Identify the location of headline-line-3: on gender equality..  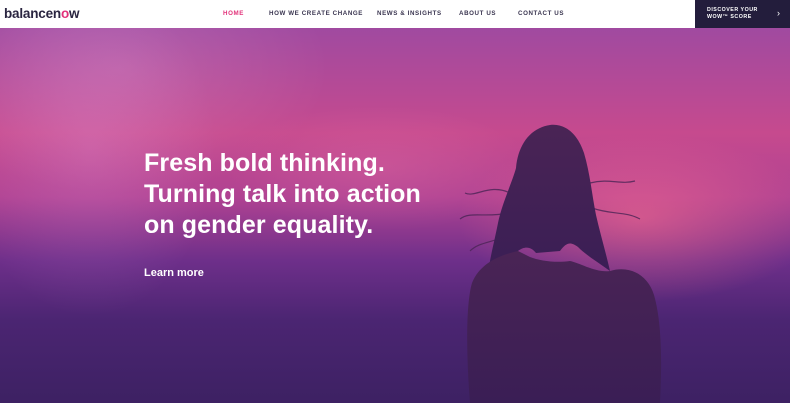
(259, 225).